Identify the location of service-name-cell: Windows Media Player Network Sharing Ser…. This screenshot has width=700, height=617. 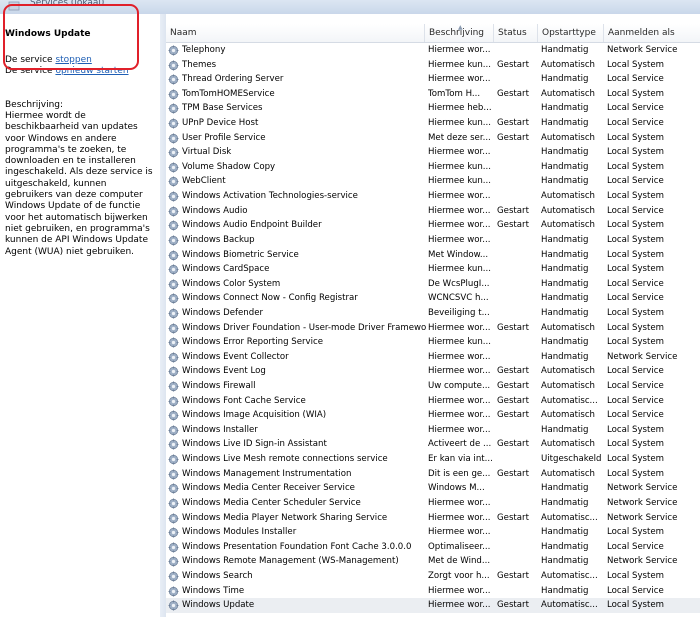
(297, 518).